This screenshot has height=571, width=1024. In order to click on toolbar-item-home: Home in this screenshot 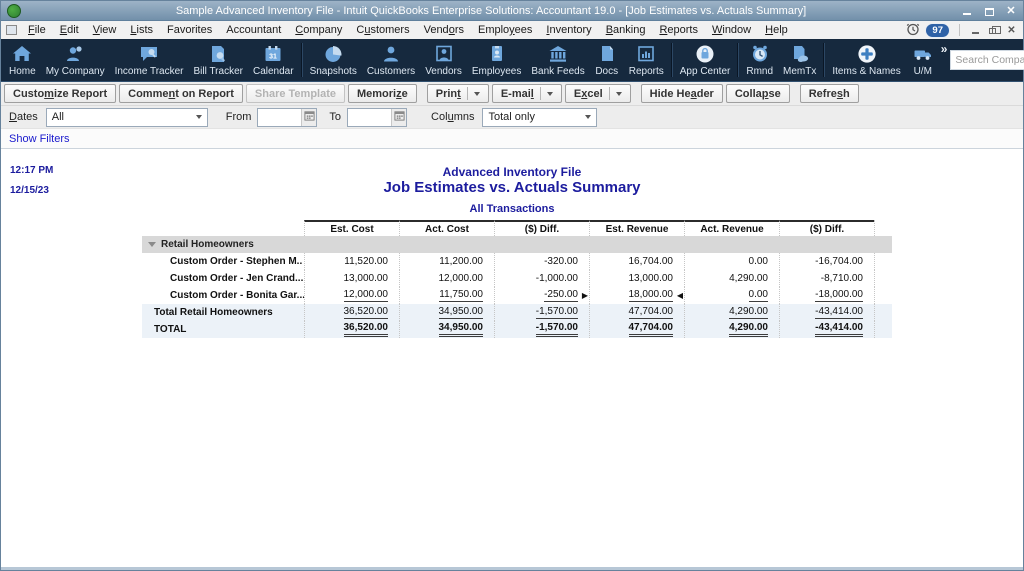, I will do `click(22, 60)`.